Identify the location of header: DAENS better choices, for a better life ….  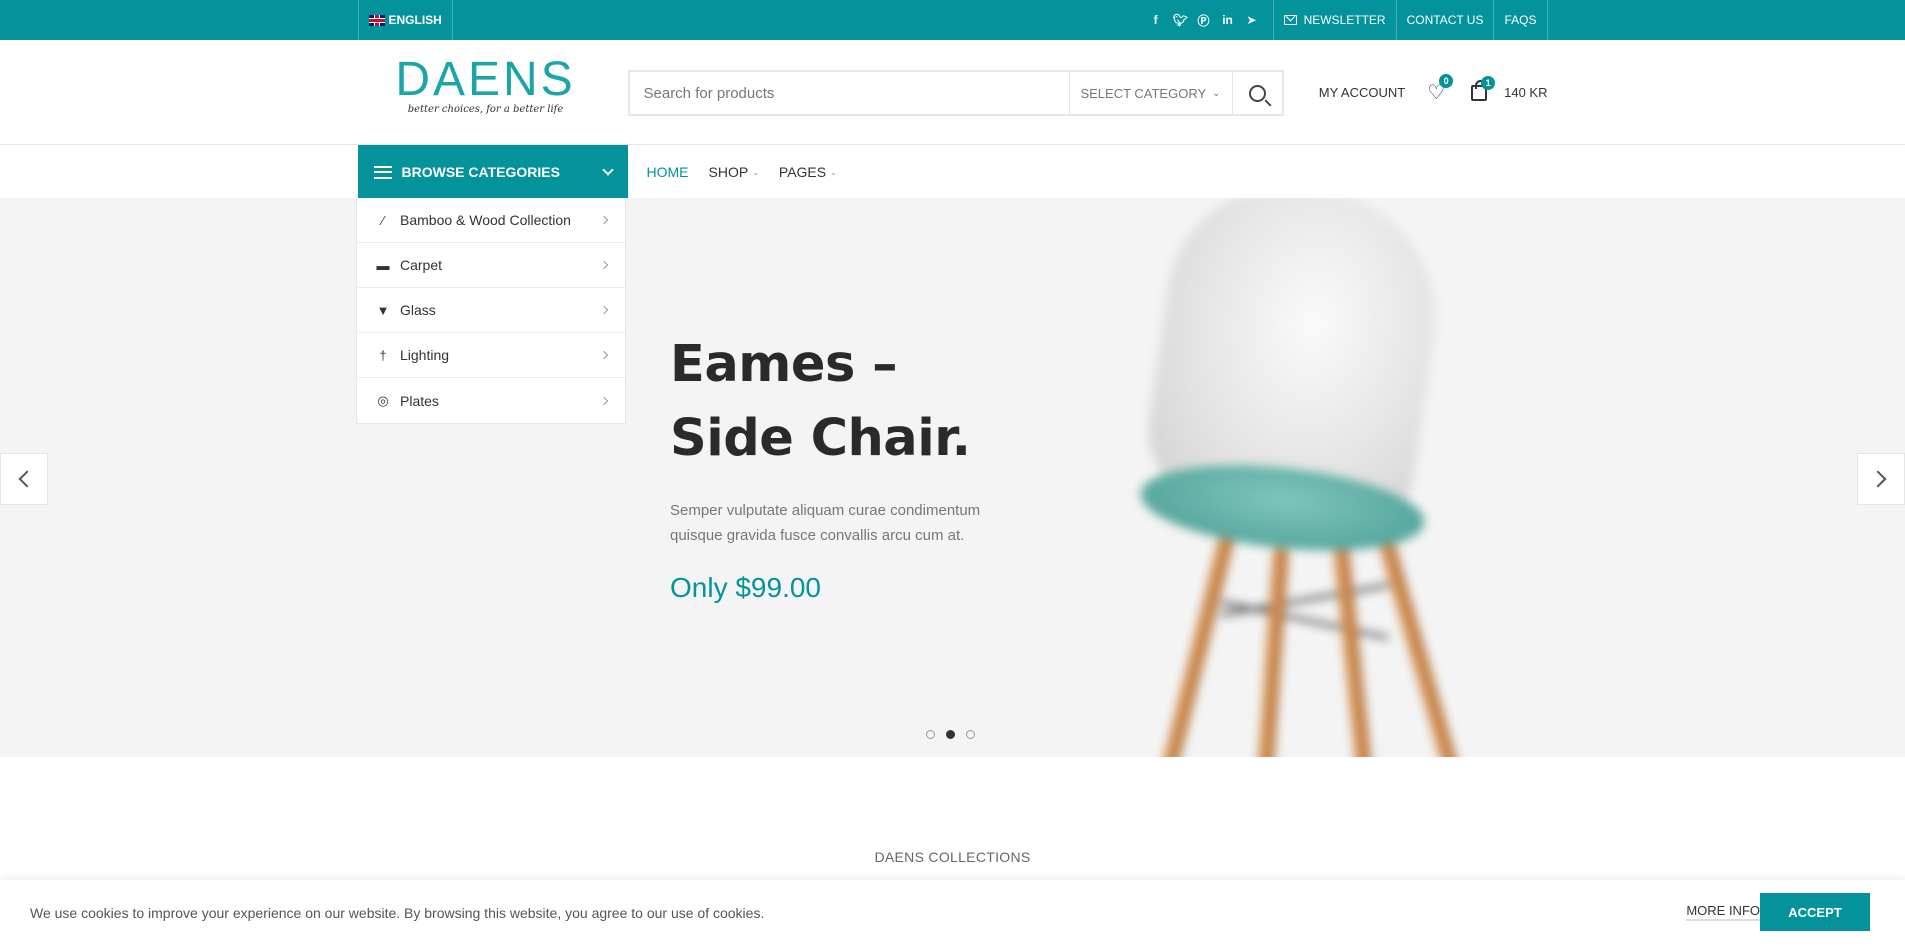
(952, 92).